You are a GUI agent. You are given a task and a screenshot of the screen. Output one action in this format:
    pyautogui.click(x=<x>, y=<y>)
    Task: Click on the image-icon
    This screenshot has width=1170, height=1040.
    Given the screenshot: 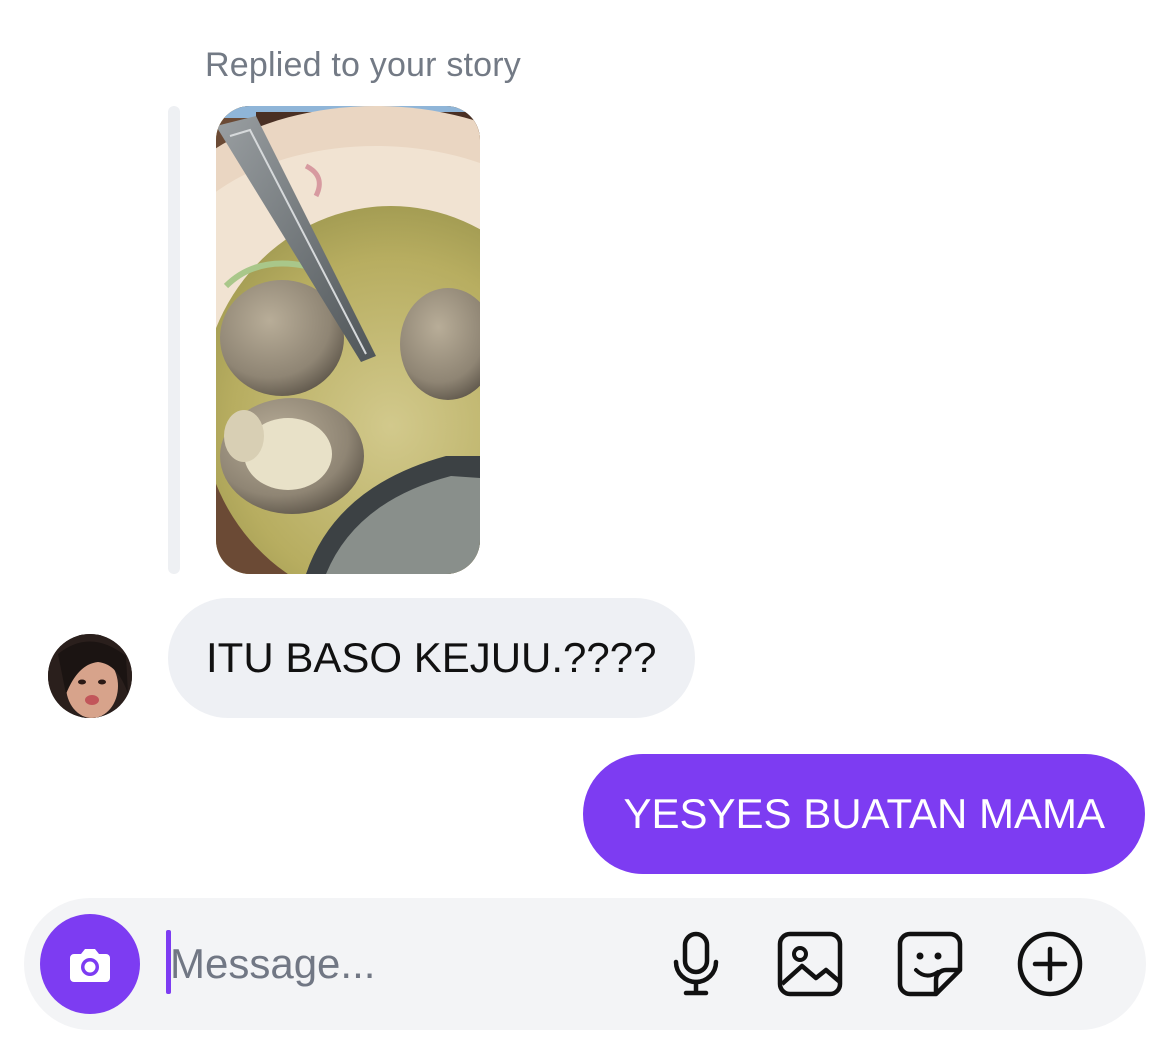 What is the action you would take?
    pyautogui.click(x=810, y=964)
    